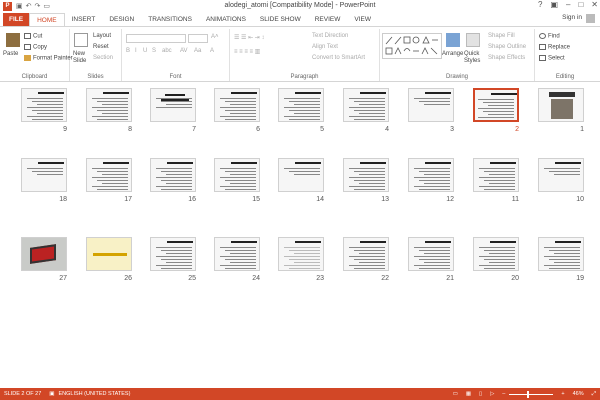 Image resolution: width=600 pixels, height=400 pixels. I want to click on replace-button: Replace, so click(554, 47).